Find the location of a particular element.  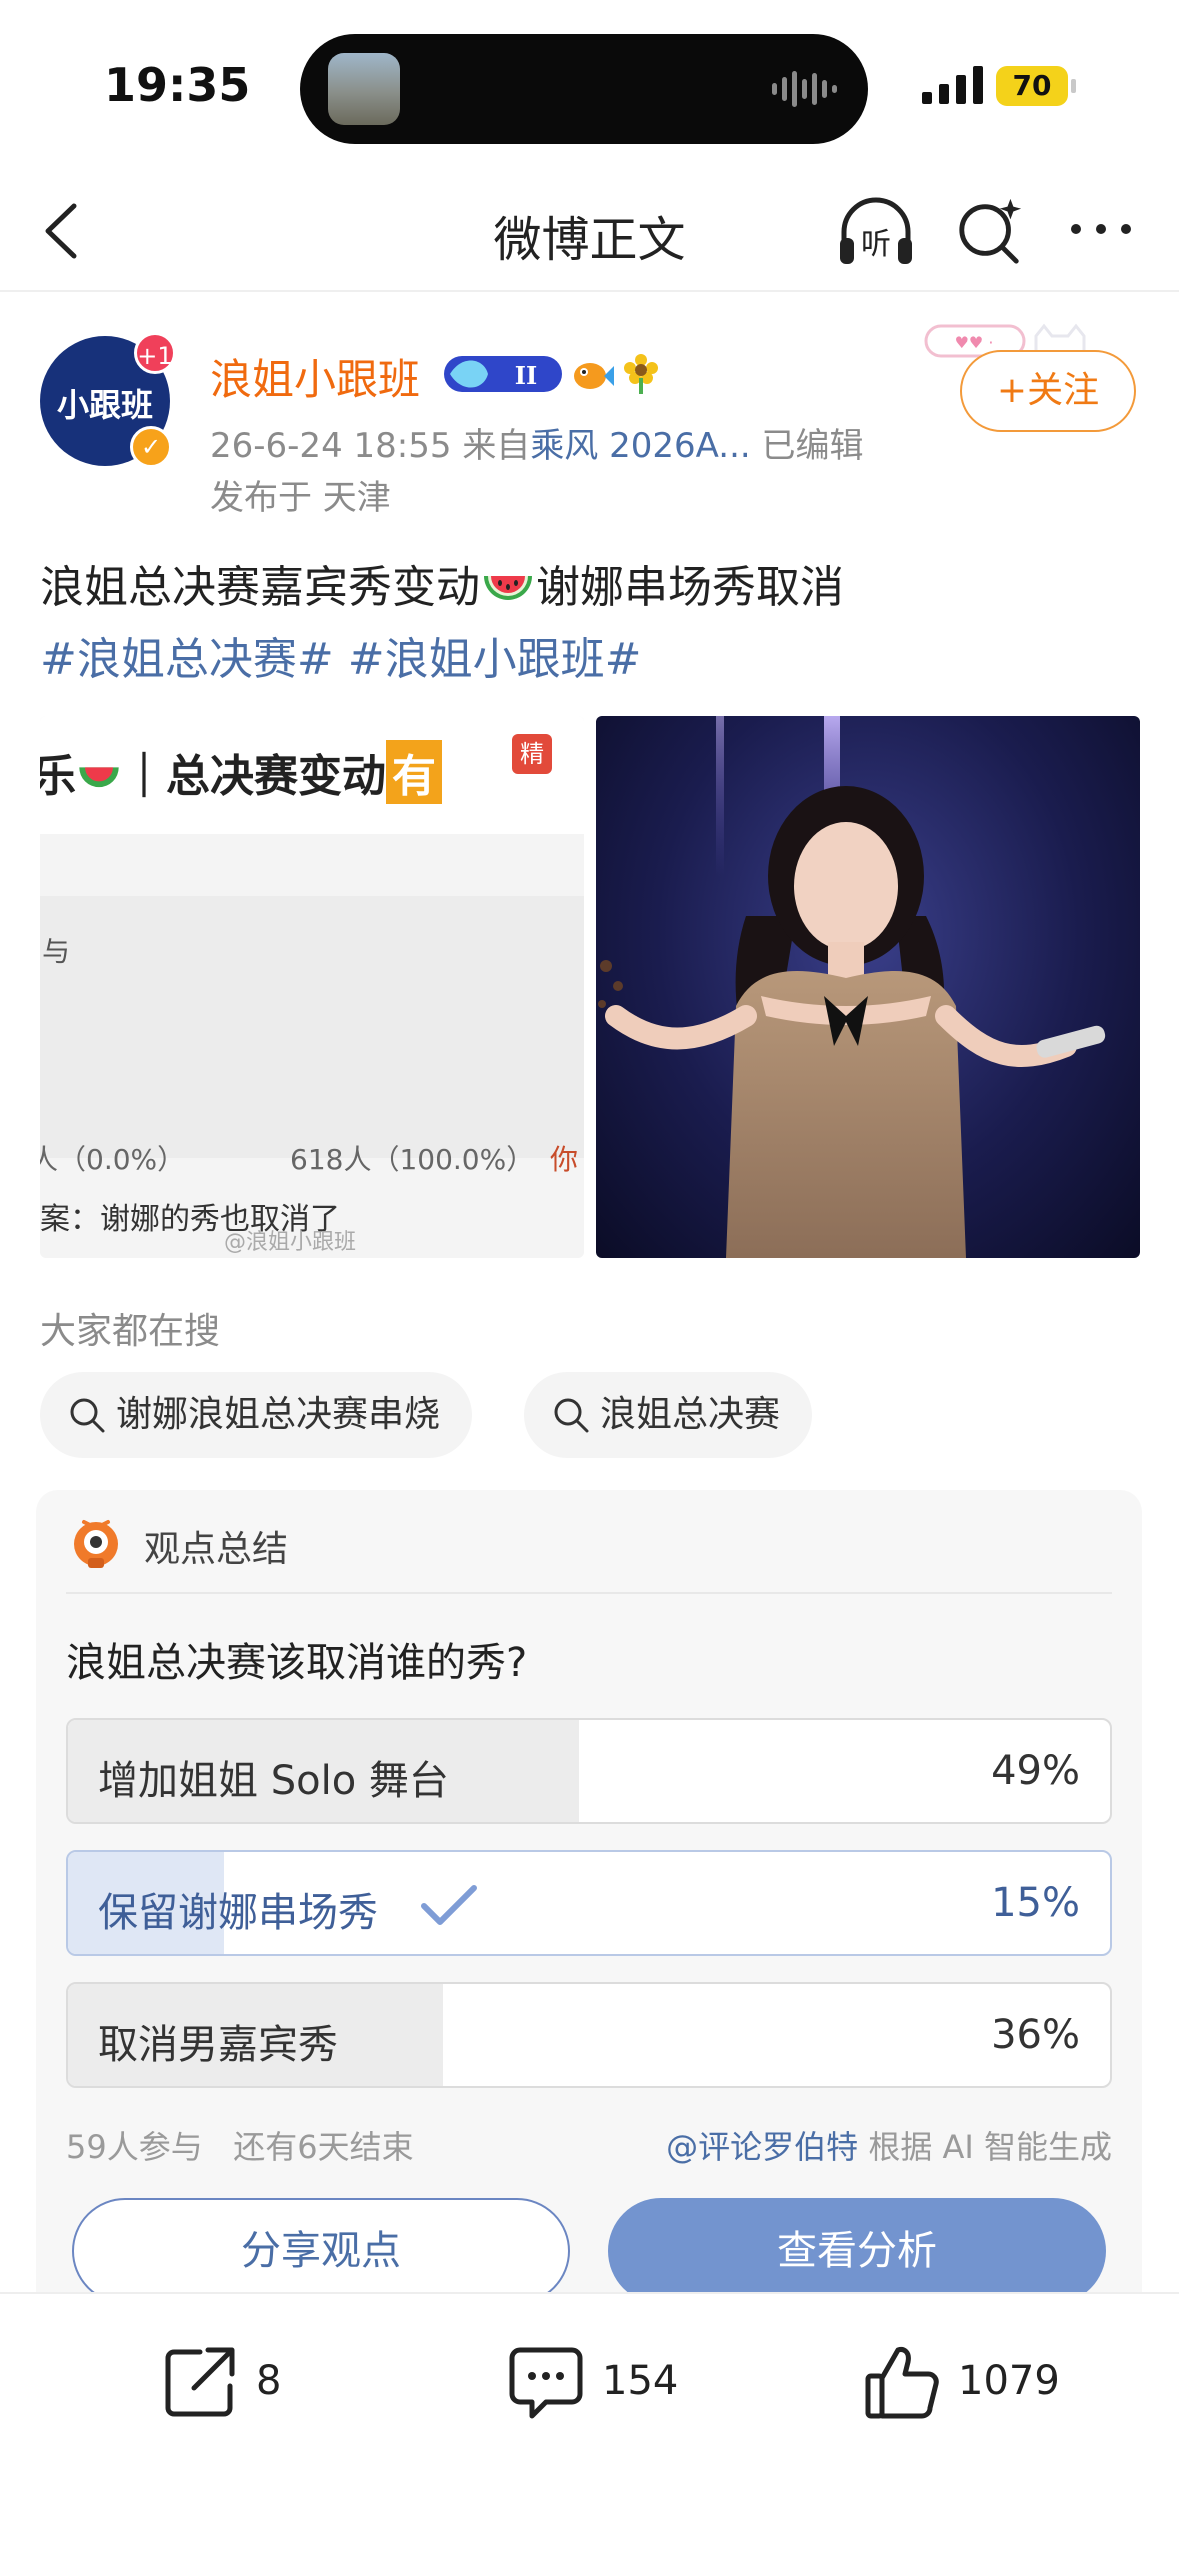

share-opinion-button: 分享观点 is located at coordinates (321, 2251).